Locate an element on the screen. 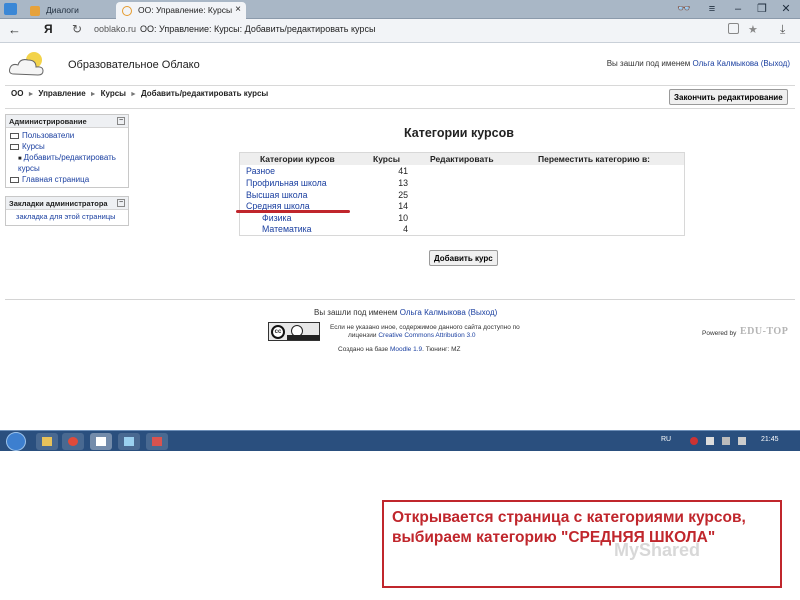  menu-icon: ≡ is located at coordinates (712, 9).